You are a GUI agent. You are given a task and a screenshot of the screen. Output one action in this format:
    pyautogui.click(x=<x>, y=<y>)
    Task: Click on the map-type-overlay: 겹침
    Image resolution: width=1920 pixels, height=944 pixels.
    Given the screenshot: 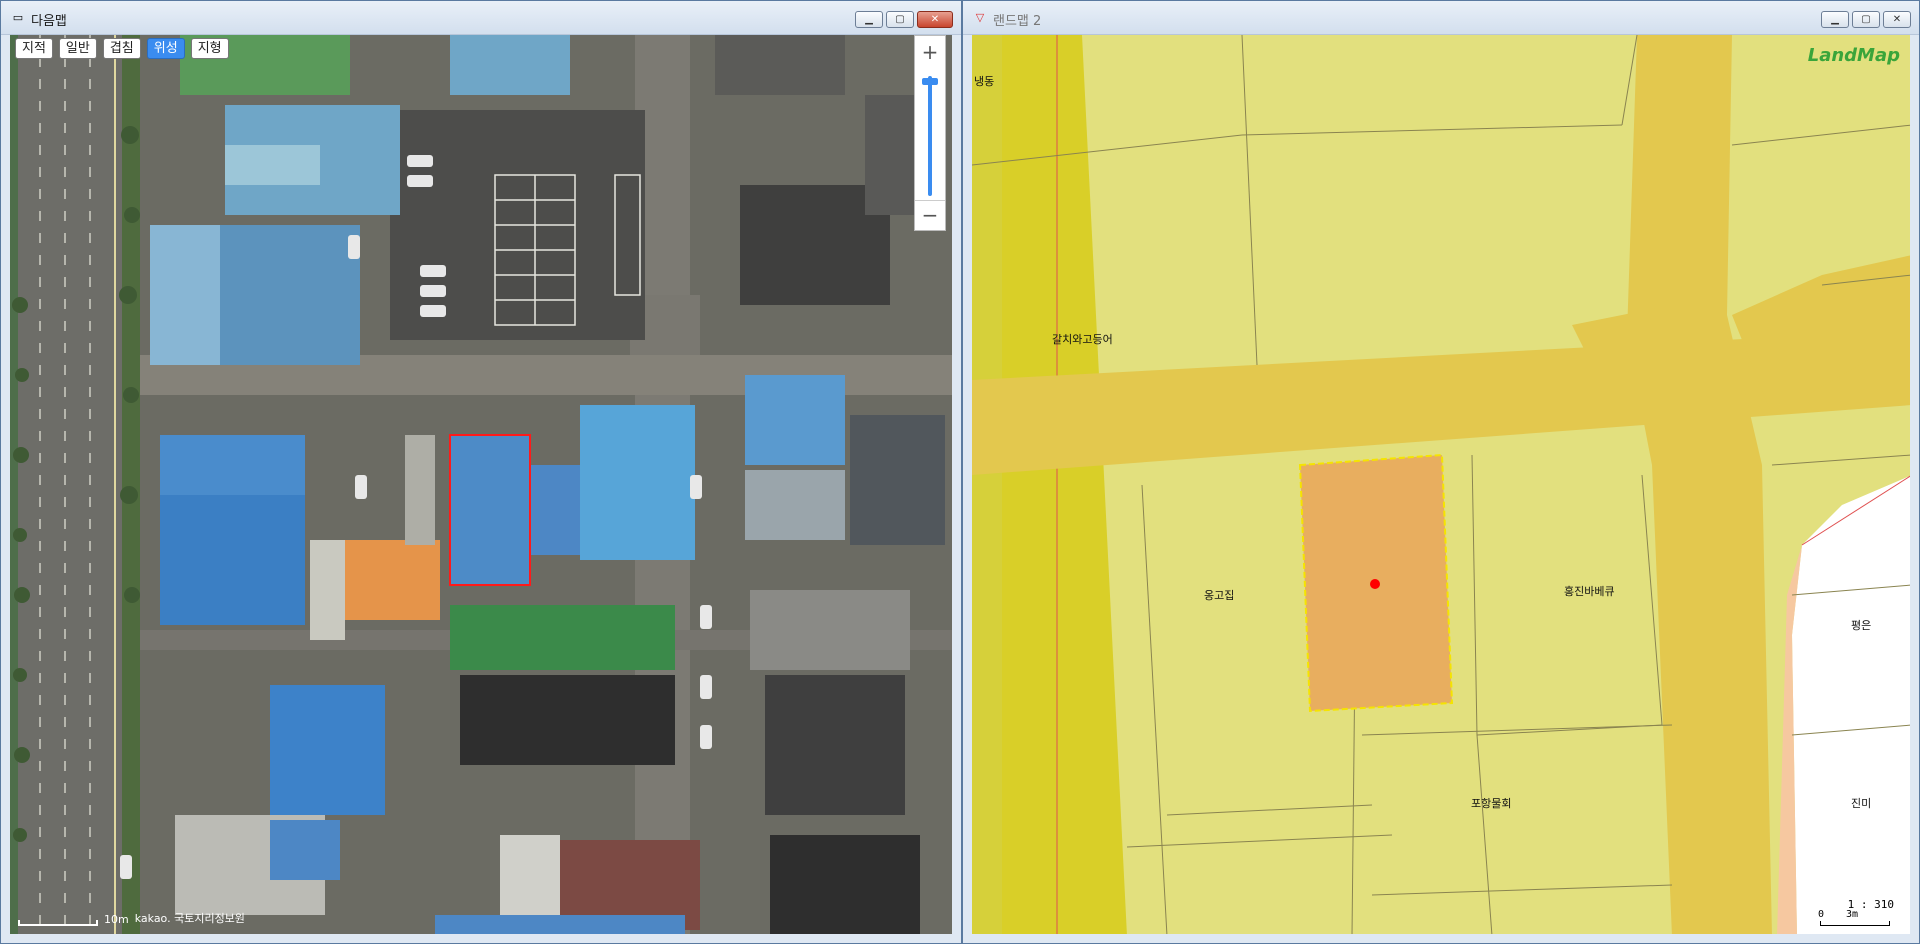 What is the action you would take?
    pyautogui.click(x=121, y=48)
    